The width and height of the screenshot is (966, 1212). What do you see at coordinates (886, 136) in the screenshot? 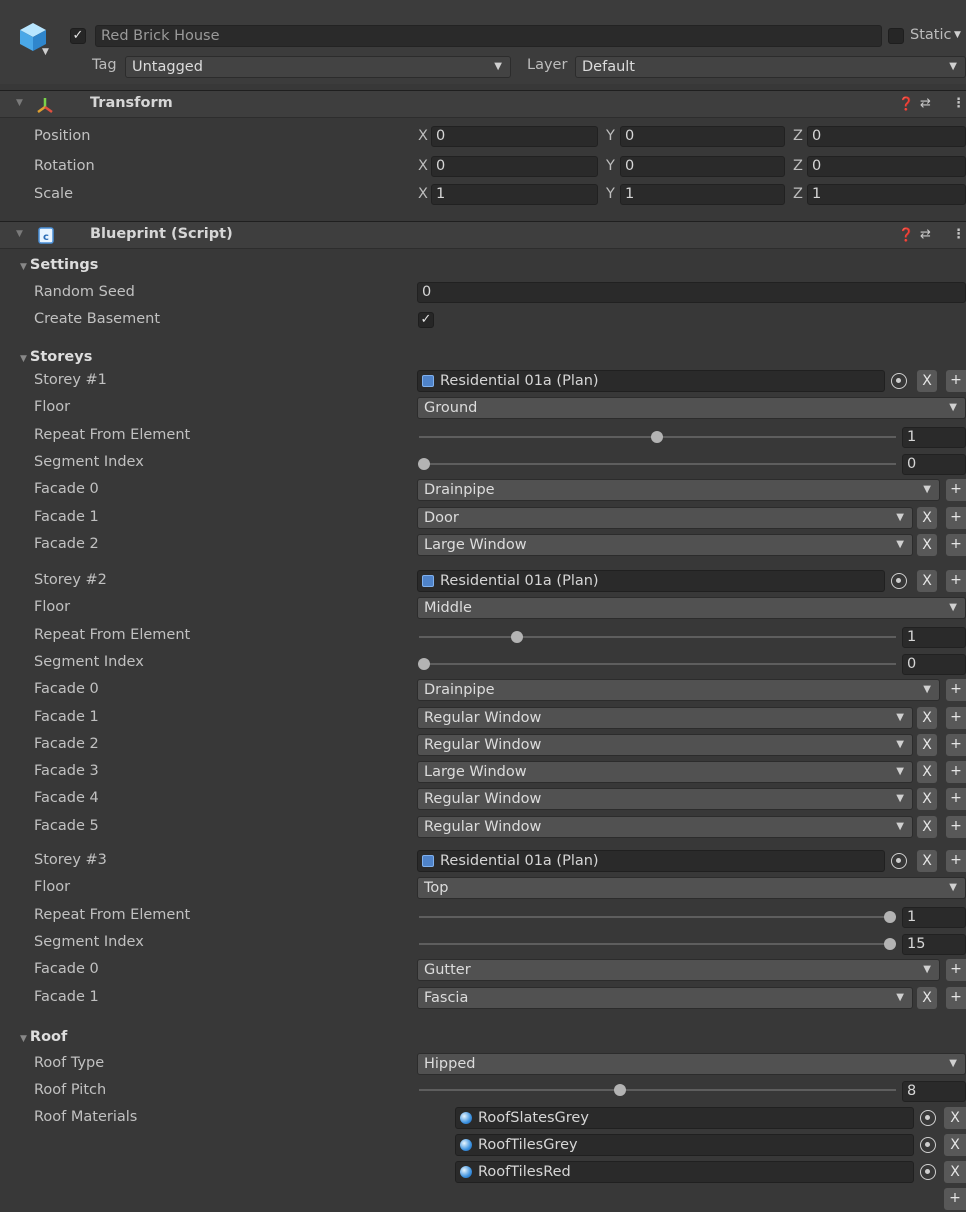
I see `position-z-field: 0` at bounding box center [886, 136].